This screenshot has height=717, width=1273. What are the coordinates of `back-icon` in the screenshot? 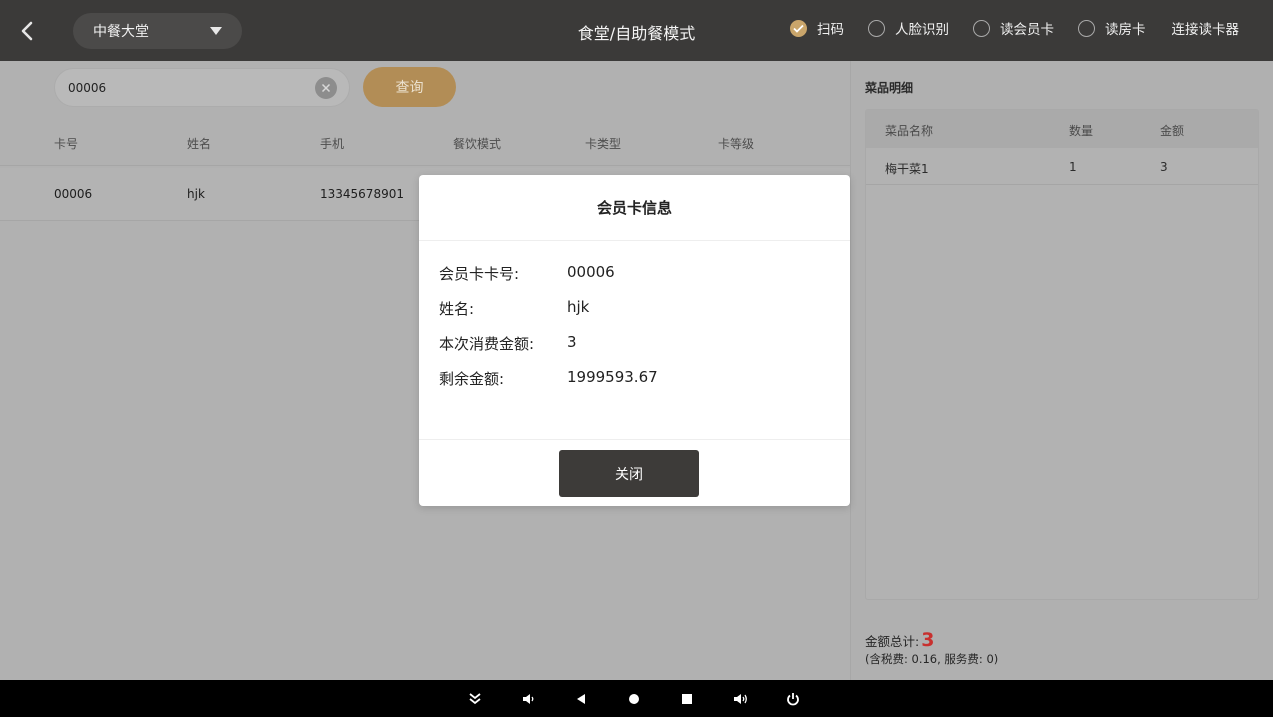 It's located at (581, 699).